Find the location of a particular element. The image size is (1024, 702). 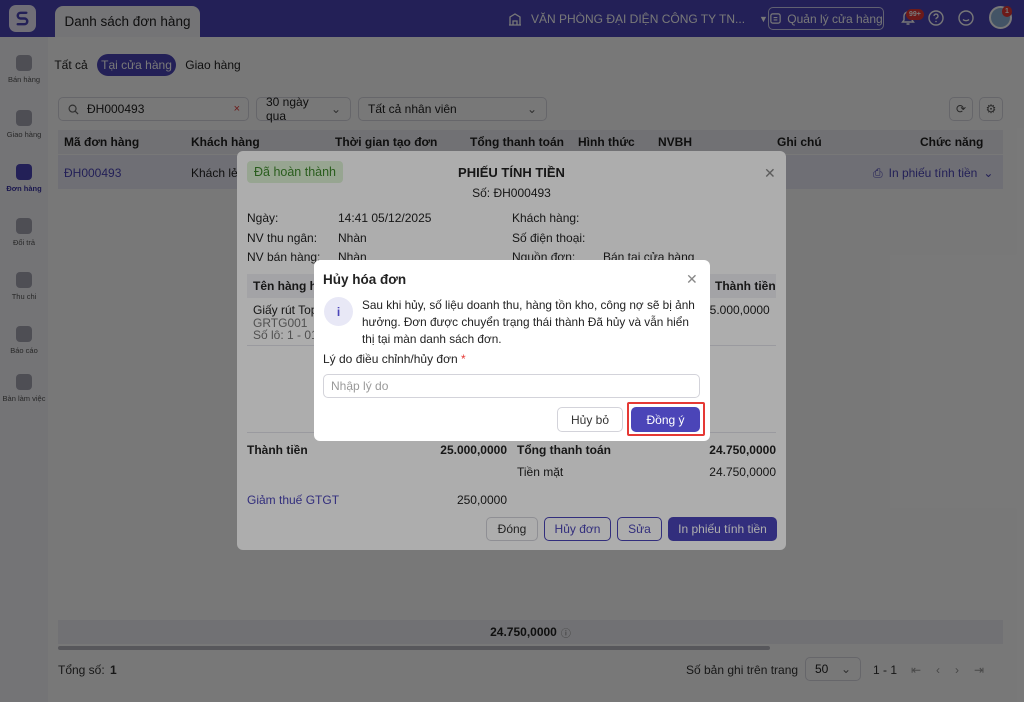

reason-label: Lý do điều chỉnh/hủy đơn * is located at coordinates (394, 359).